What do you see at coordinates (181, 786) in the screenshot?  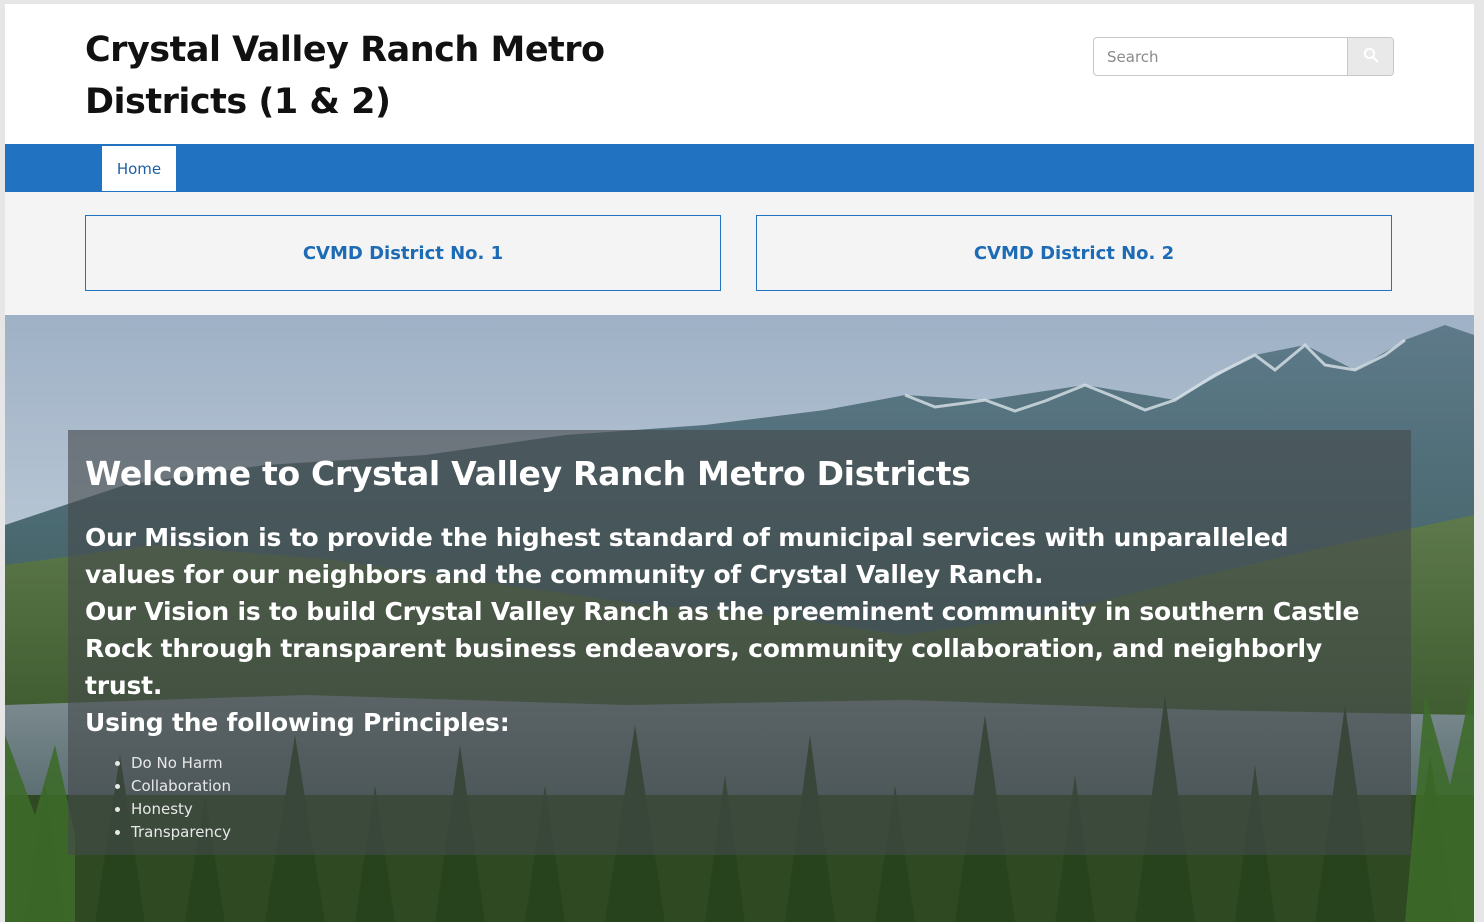 I see `principle-item: Collaboration` at bounding box center [181, 786].